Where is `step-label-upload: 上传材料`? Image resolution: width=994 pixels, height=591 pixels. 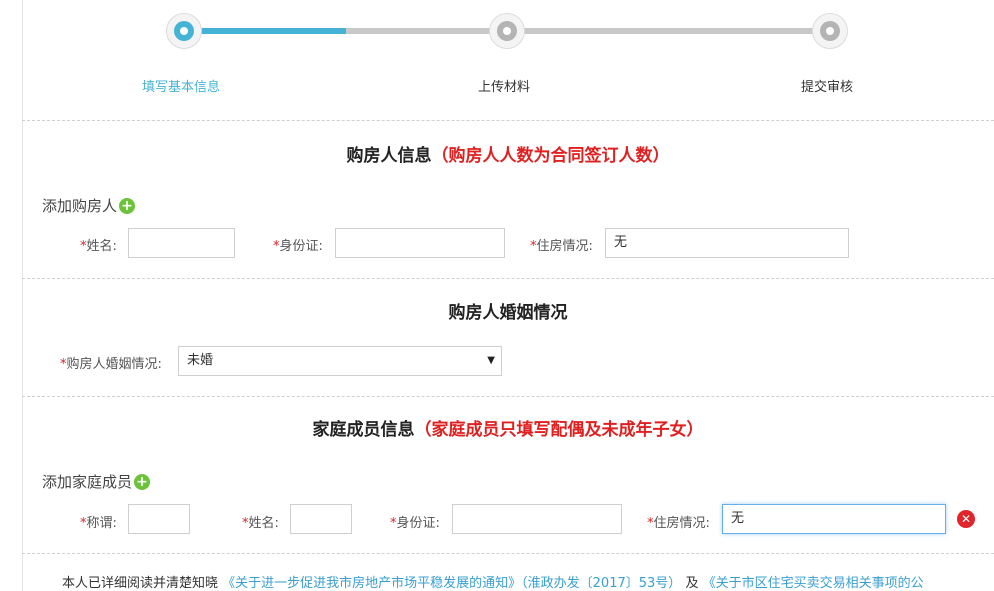
step-label-upload: 上传材料 is located at coordinates (504, 87).